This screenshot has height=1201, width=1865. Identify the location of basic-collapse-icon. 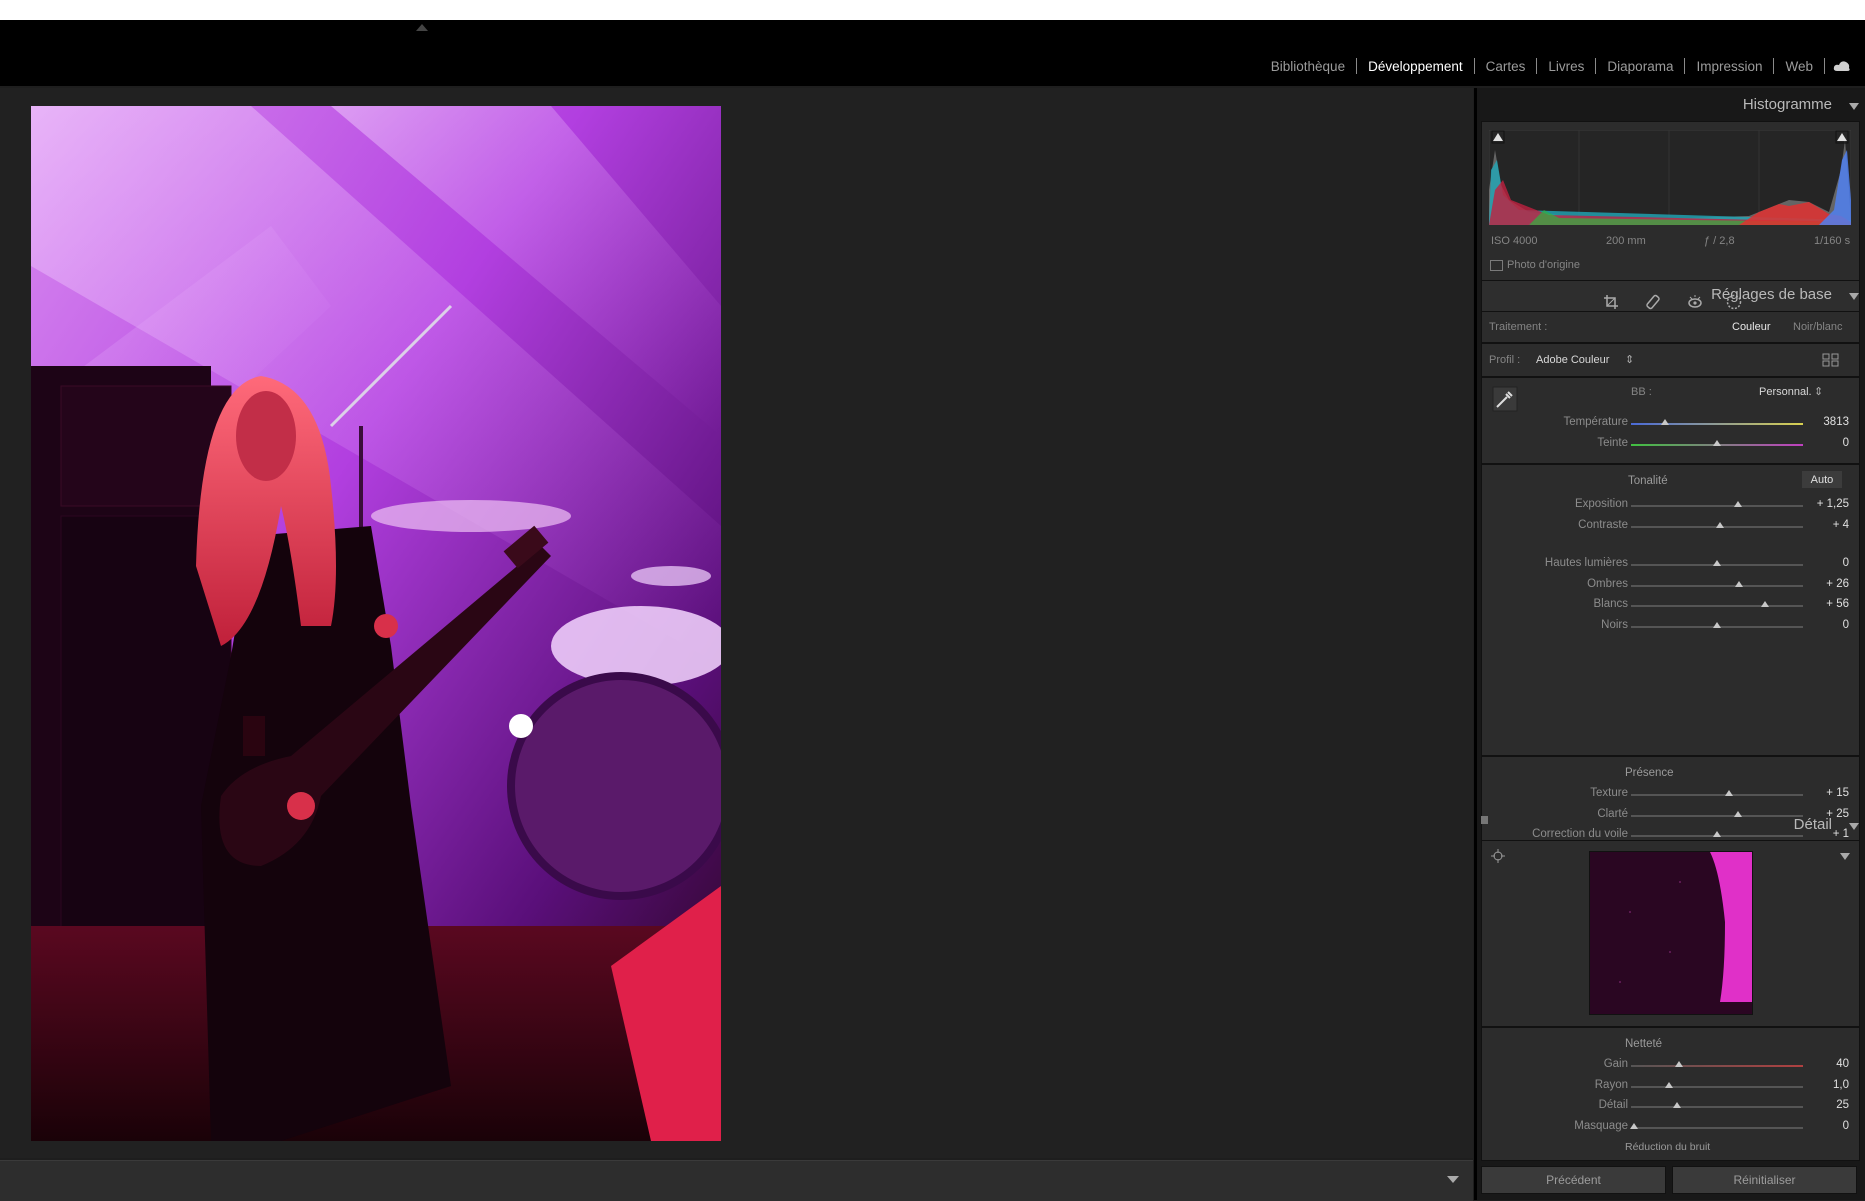
(1854, 296).